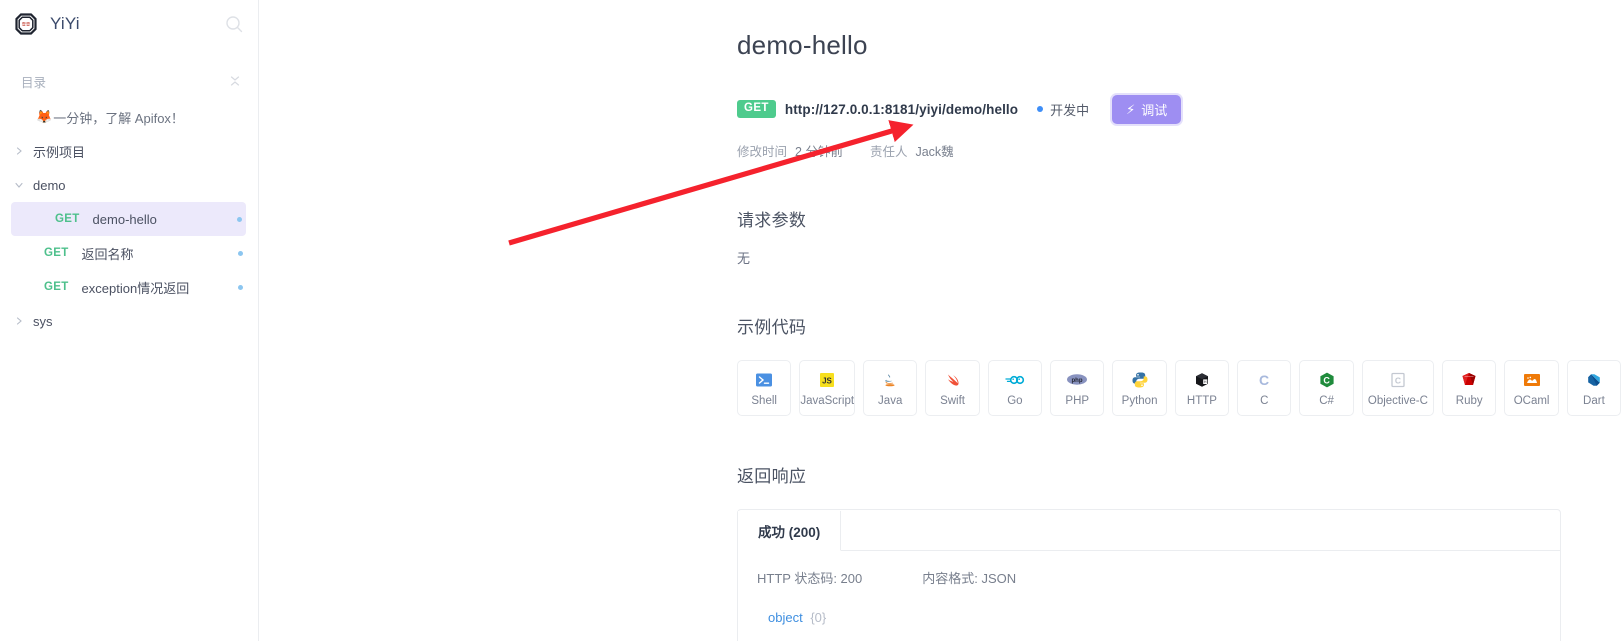 The image size is (1621, 641). Describe the element at coordinates (240, 287) in the screenshot. I see `unsaved-dot` at that location.